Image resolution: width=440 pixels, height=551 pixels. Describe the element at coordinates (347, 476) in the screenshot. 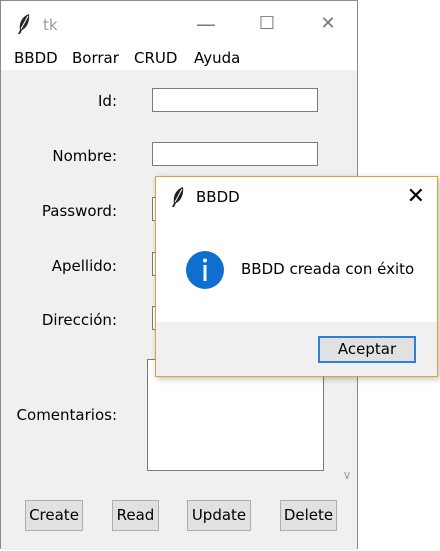

I see `scroll-down-icon: ∨` at that location.